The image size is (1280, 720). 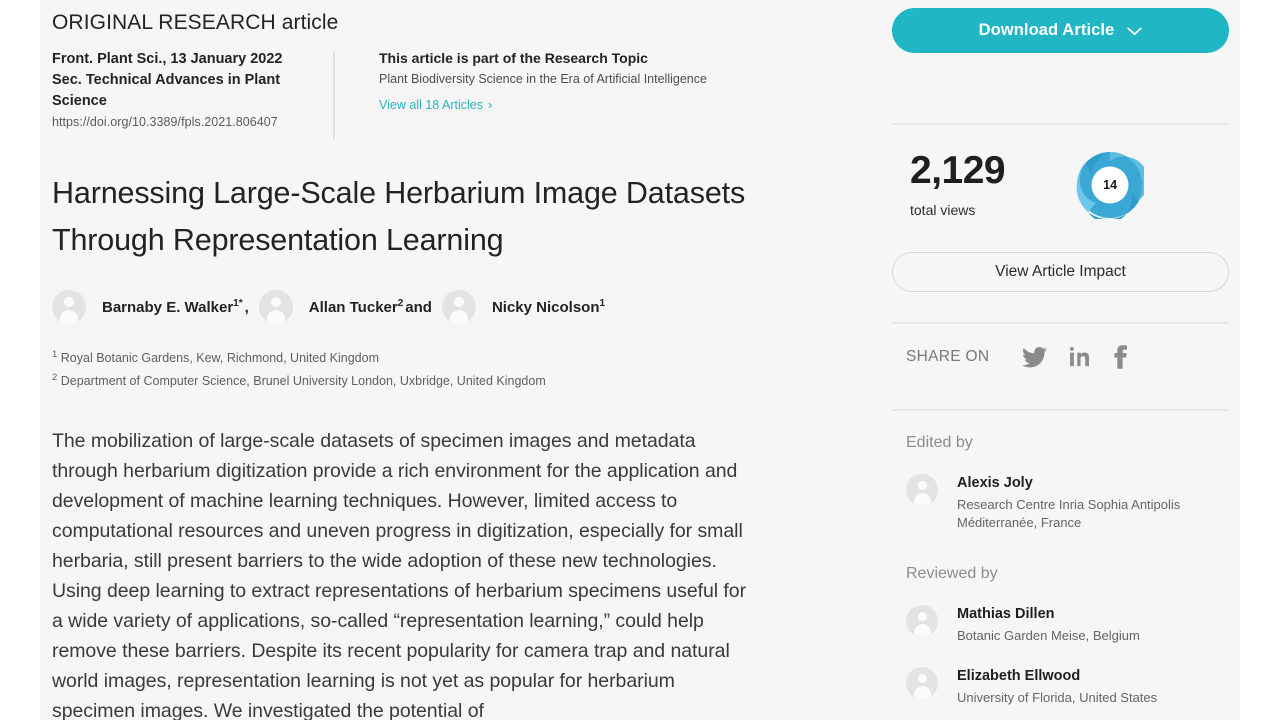 I want to click on author-name: Nicky Nicolson1, so click(x=548, y=307).